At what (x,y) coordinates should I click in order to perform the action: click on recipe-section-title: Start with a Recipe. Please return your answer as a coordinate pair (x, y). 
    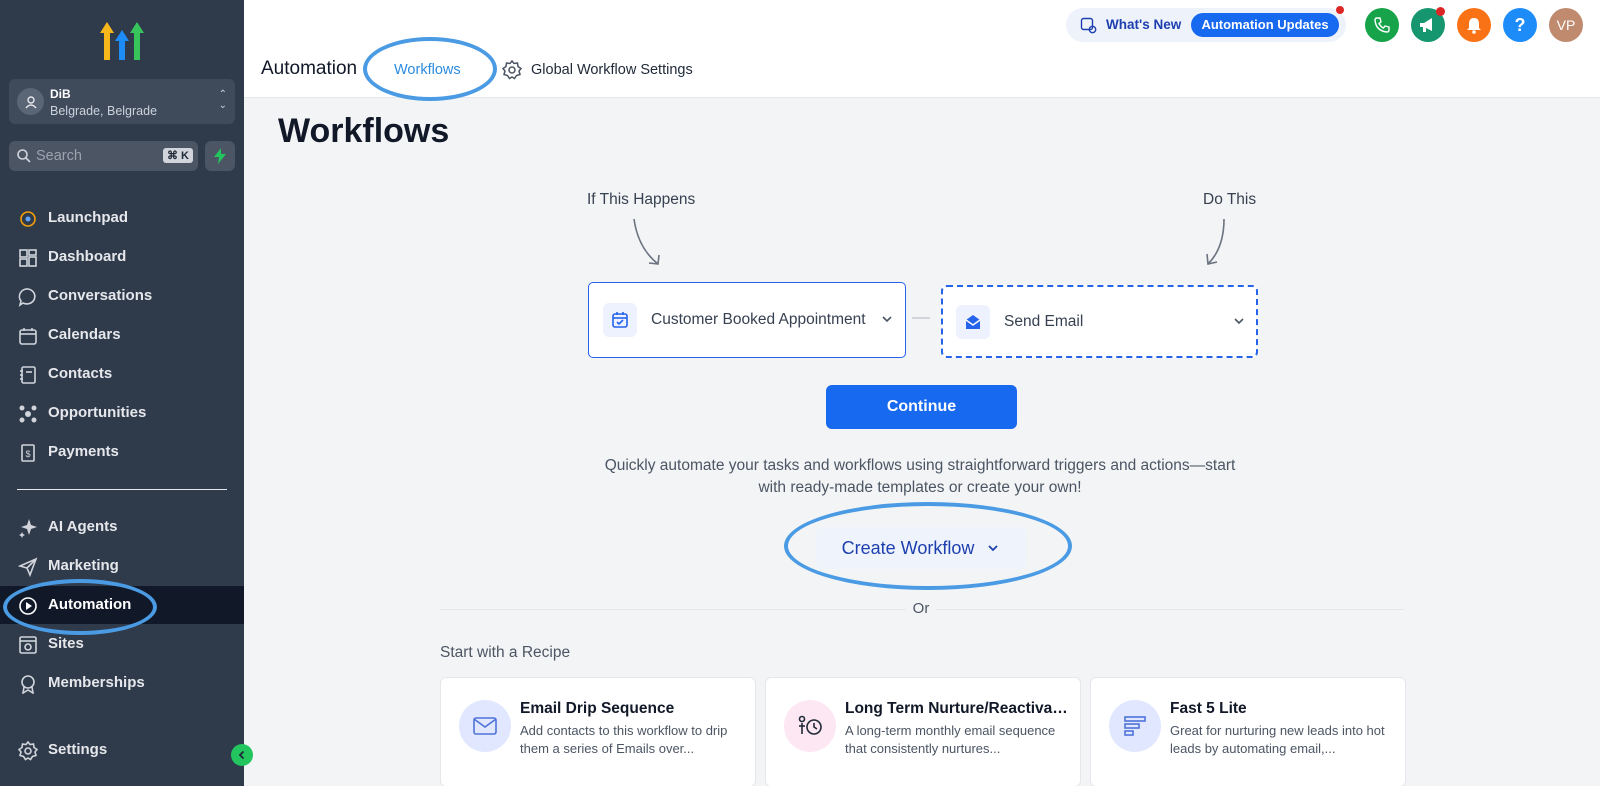
    Looking at the image, I should click on (505, 652).